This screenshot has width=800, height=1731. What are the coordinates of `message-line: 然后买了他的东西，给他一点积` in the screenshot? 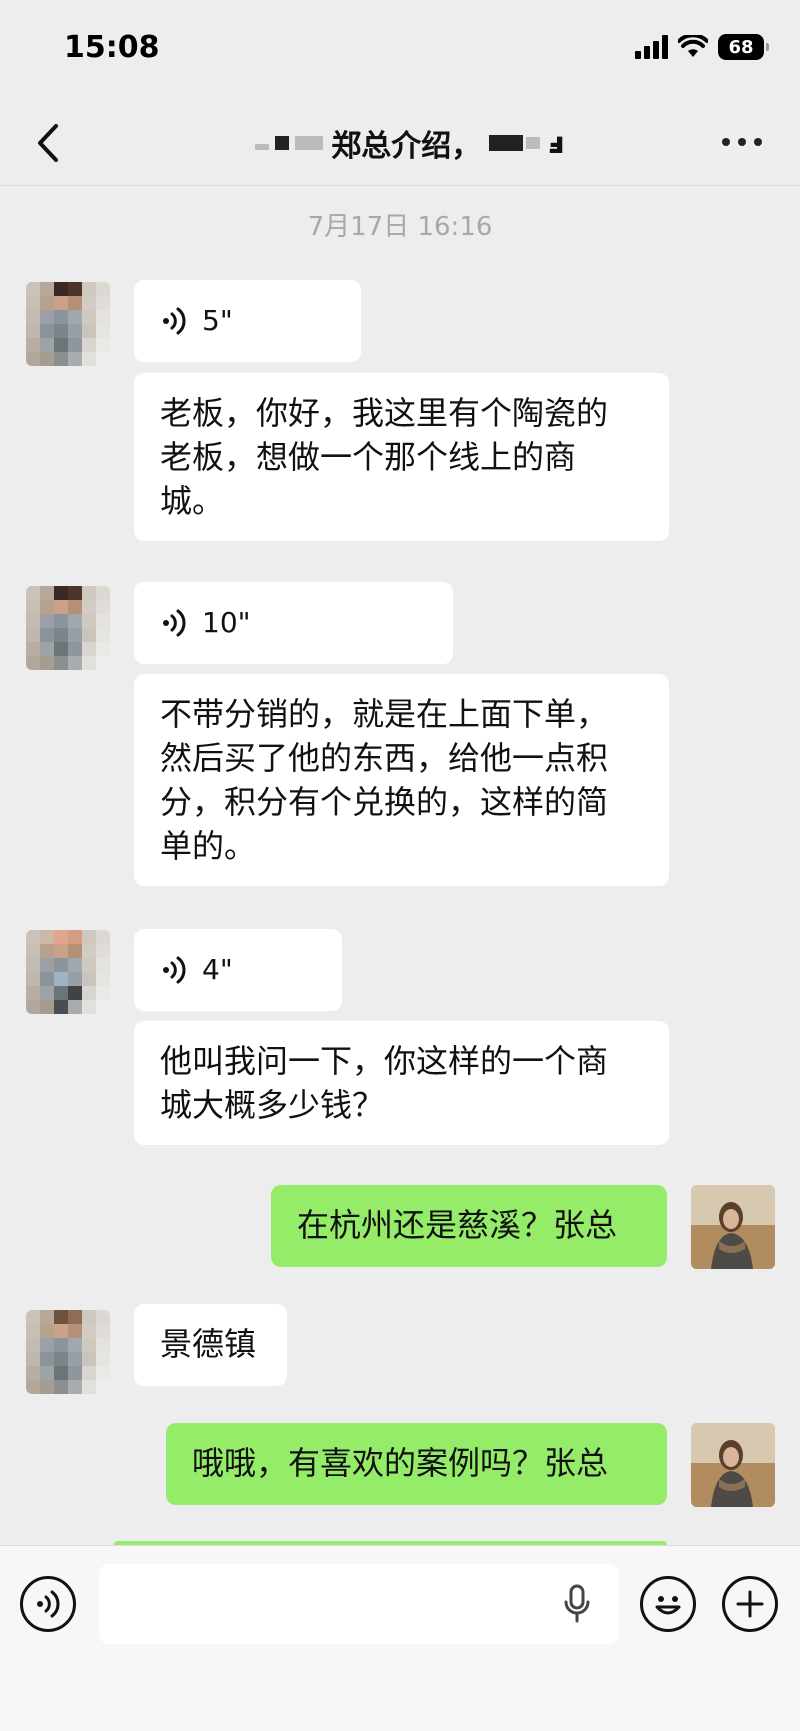 It's located at (384, 758).